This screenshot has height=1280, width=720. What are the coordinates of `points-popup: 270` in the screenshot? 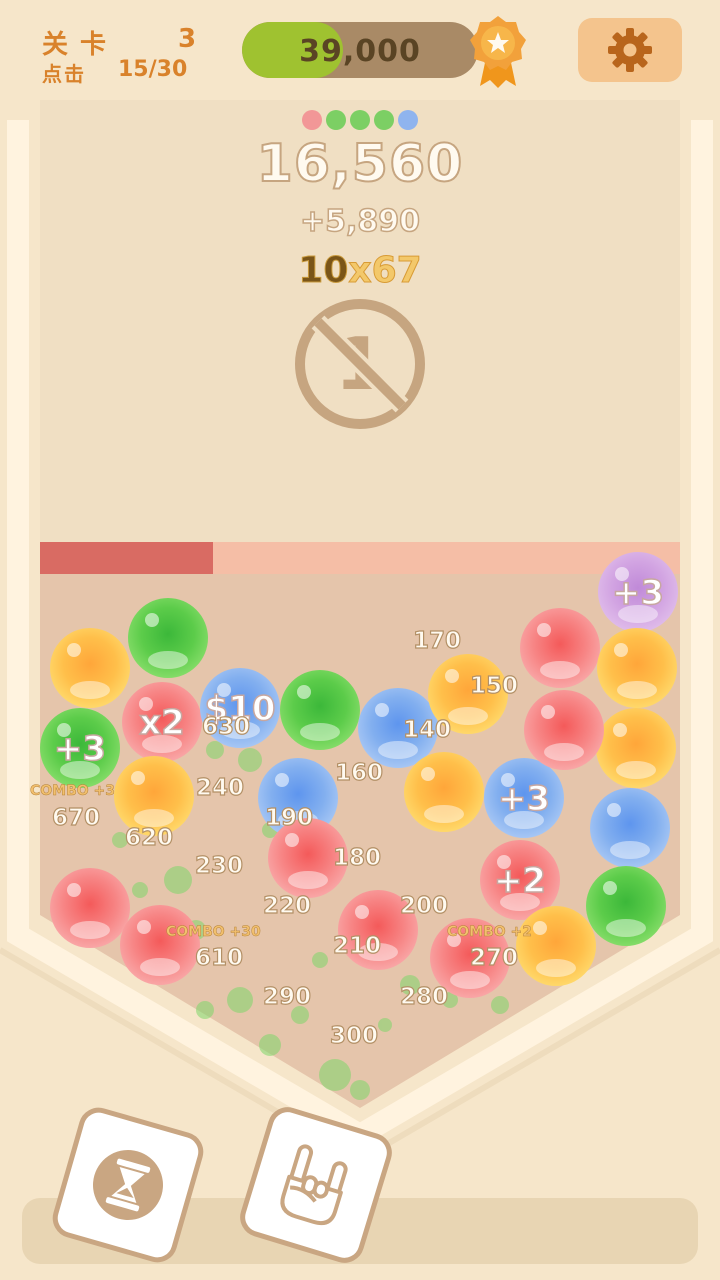 It's located at (494, 957).